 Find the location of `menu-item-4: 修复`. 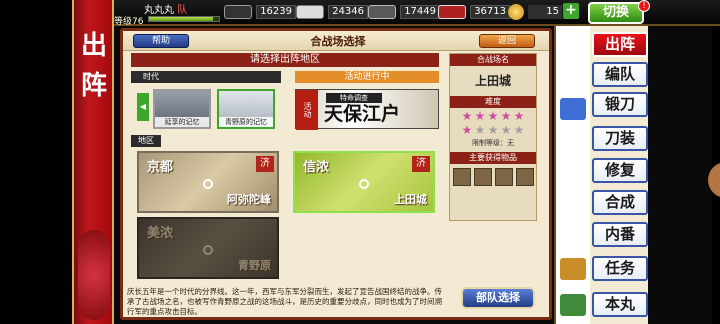

menu-item-4: 修复 is located at coordinates (620, 170).